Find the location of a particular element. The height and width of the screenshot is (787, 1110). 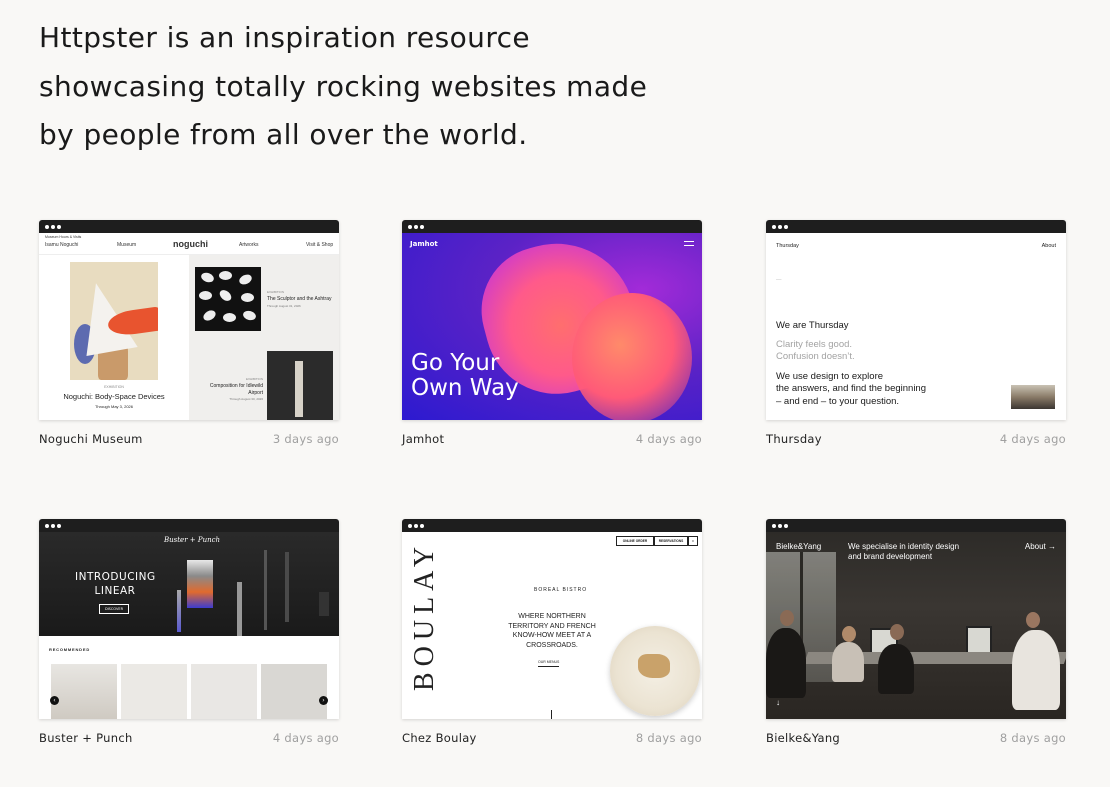

intro-line: Httpster is an inspiration resource is located at coordinates (285, 37).